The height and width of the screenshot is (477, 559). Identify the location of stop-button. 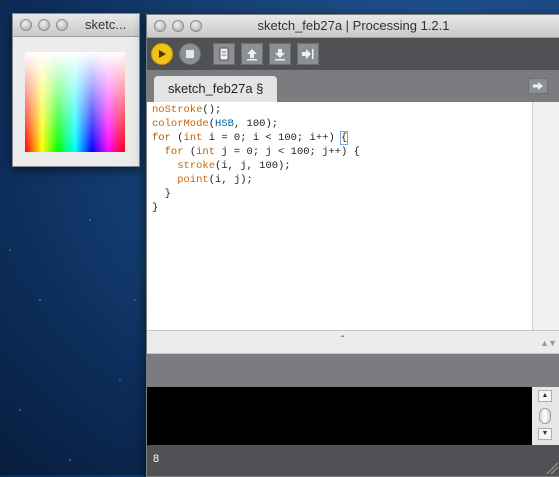
(190, 54).